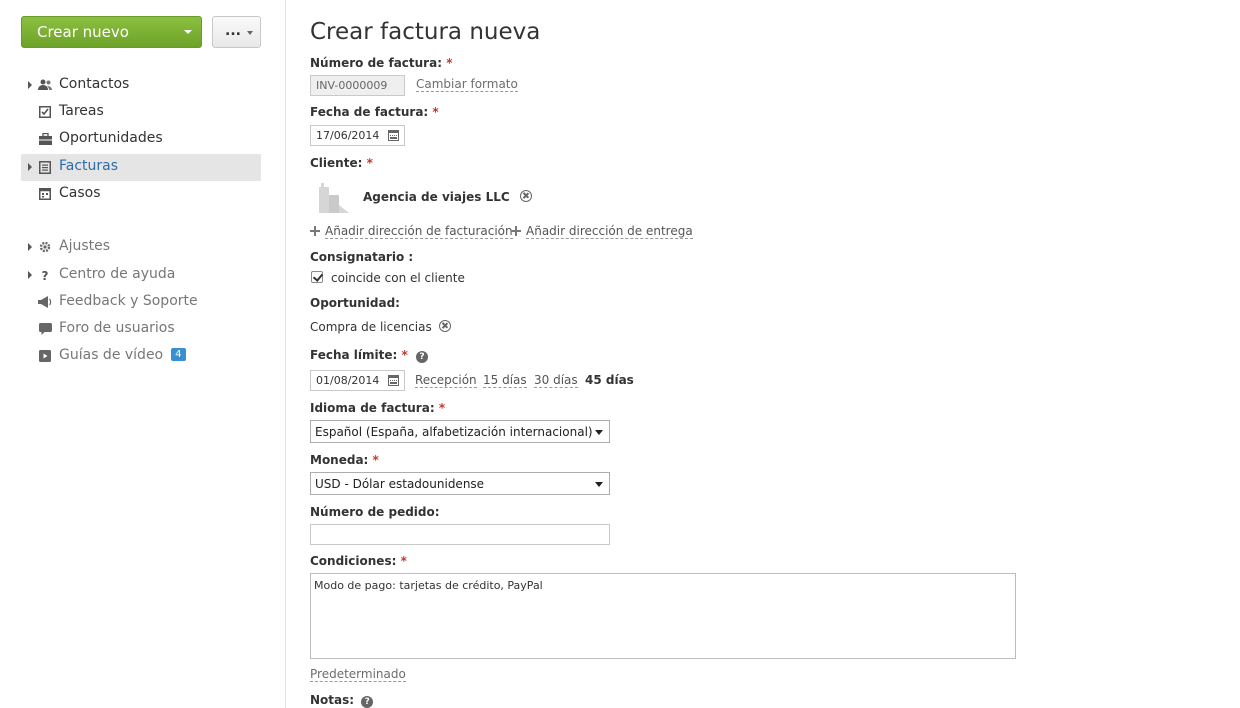 The image size is (1240, 708). I want to click on due-option-15-days: 15 días, so click(505, 380).